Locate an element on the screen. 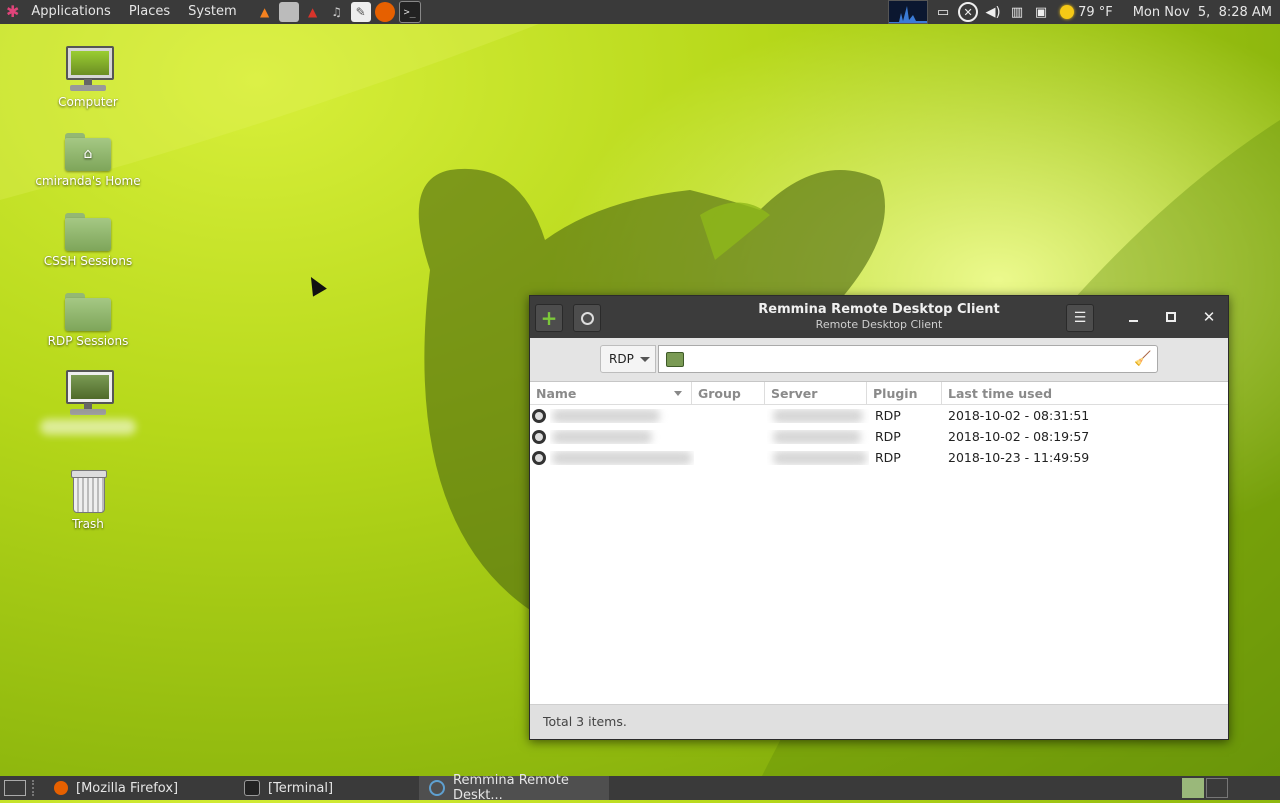 The width and height of the screenshot is (1280, 803). show-desktop-icon is located at coordinates (15, 788).